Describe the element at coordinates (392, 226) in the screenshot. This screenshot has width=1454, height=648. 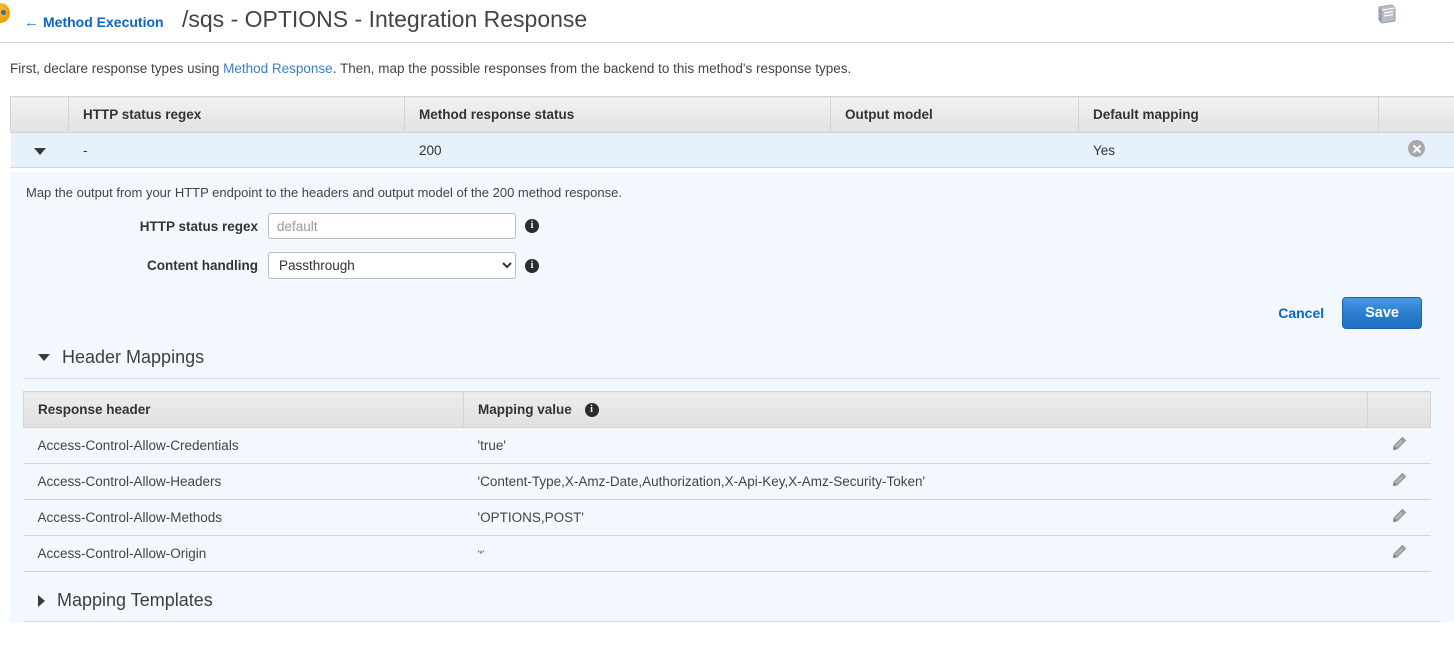
I see `http-status-regex-input` at that location.